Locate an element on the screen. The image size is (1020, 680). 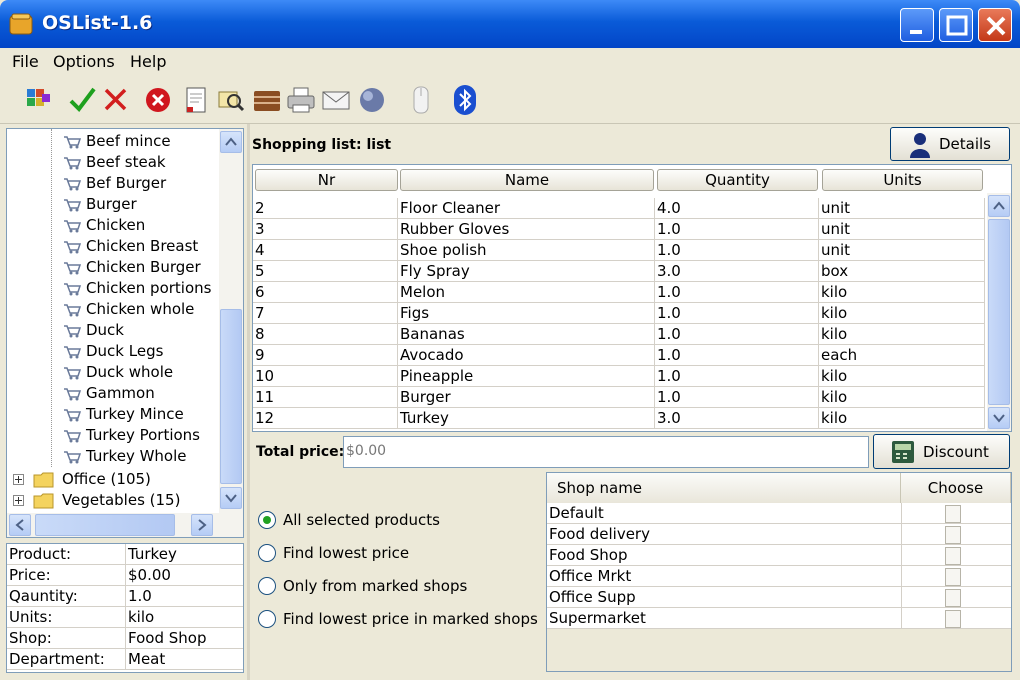
tree-horizontal-scrollbar is located at coordinates (125, 525).